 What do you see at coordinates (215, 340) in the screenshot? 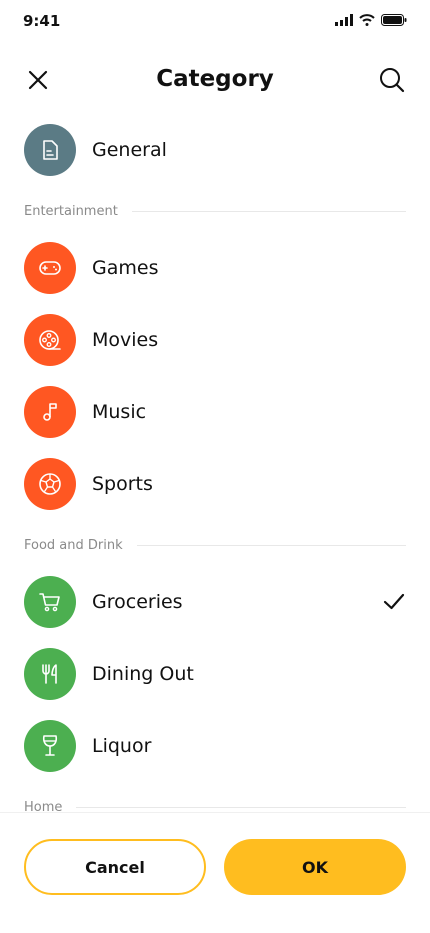
I see `category-item-movies: Movies` at bounding box center [215, 340].